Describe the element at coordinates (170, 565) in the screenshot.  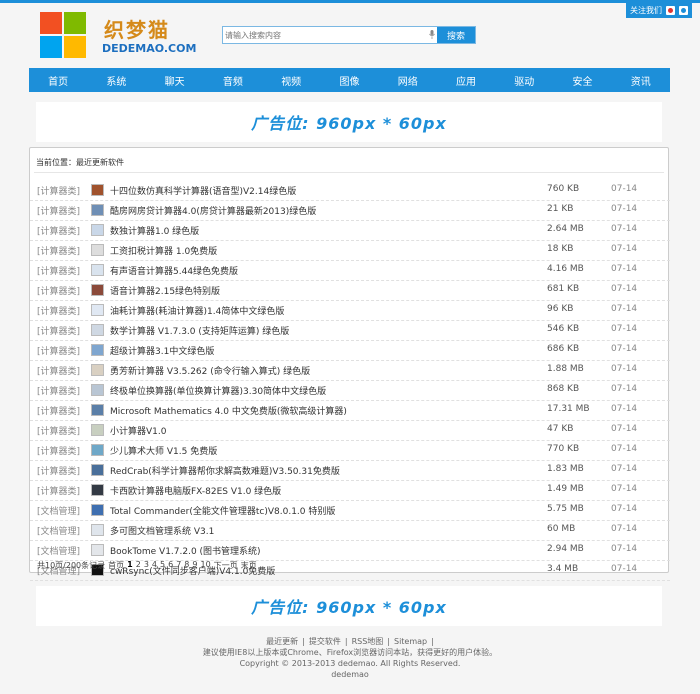
I see `pager-page-link: 6` at that location.